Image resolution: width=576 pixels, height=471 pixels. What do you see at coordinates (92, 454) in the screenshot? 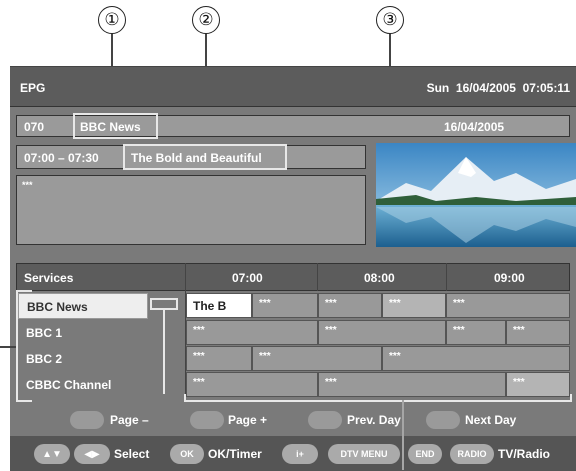
I see `left-right-arrow-icon: ◀▶` at bounding box center [92, 454].